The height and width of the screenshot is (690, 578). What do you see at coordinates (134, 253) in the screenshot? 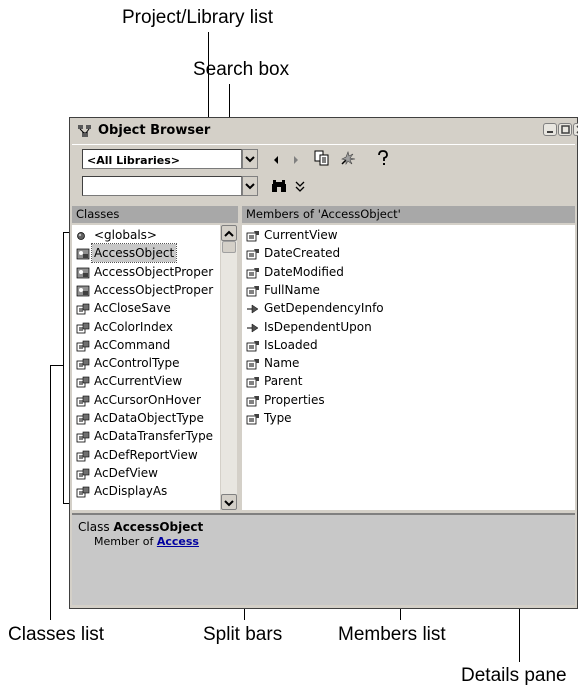
I see `class-item-label: AccessObject` at bounding box center [134, 253].